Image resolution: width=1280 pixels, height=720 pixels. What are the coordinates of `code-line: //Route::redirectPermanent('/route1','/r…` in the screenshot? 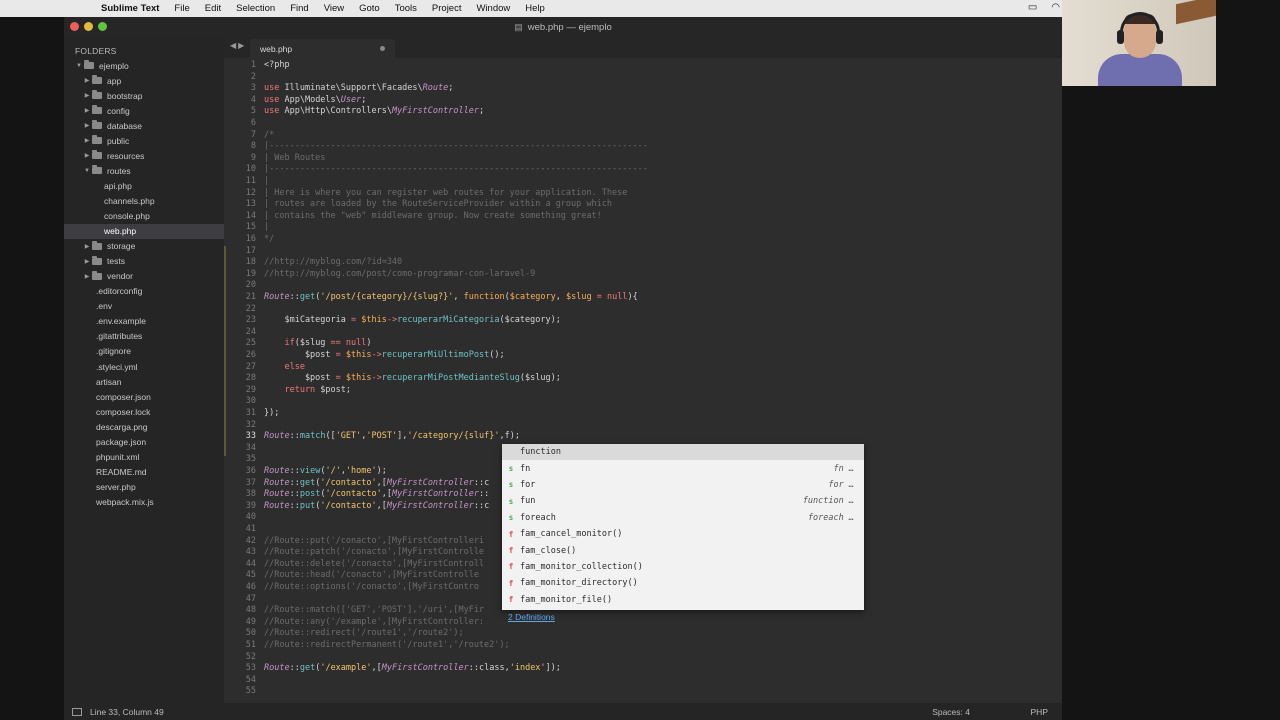 It's located at (387, 646).